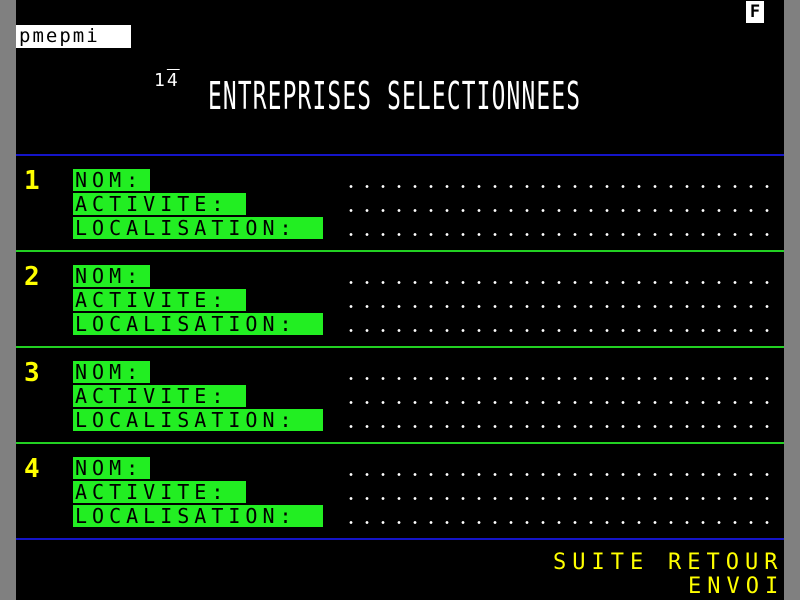  Describe the element at coordinates (400, 399) in the screenshot. I see `company-entry-3: 3 NOM: ACTIVITE: LOCALISATION:` at that location.